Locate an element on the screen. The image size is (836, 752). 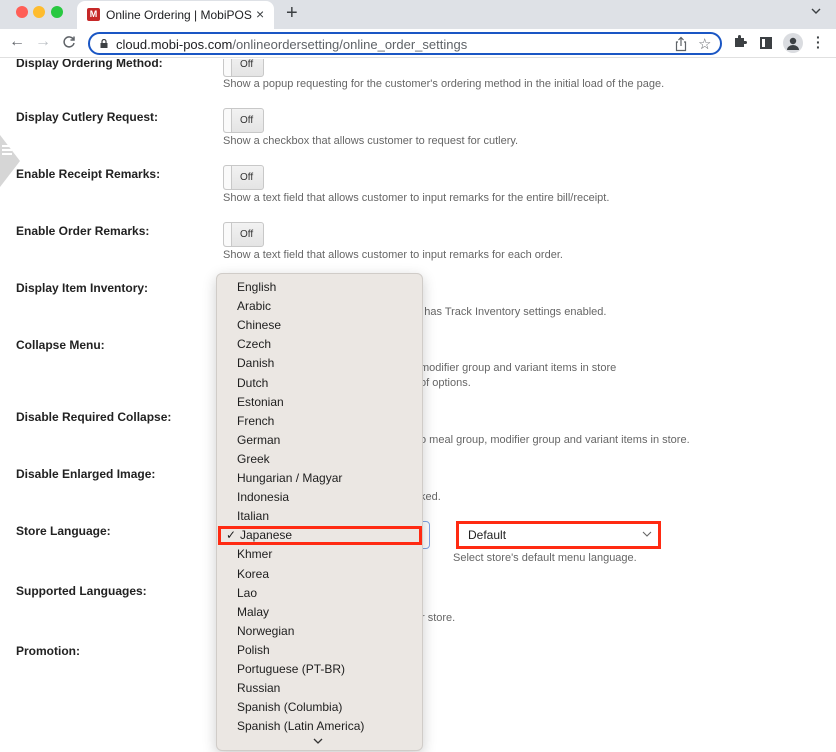
toggle-display-ordering-method: Off is located at coordinates (243, 68).